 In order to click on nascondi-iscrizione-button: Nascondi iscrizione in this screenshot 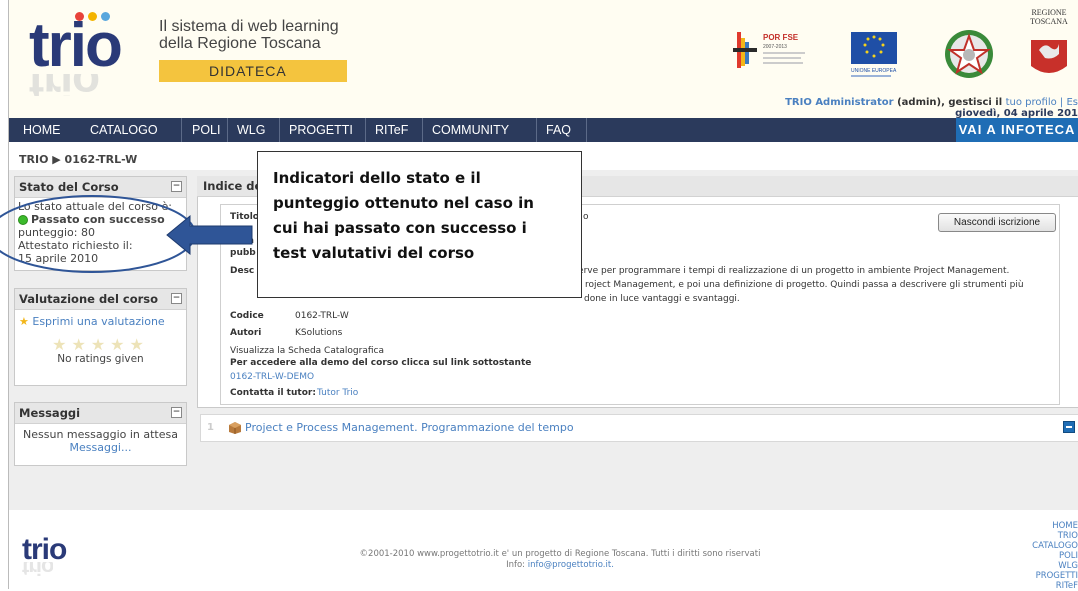, I will do `click(997, 222)`.